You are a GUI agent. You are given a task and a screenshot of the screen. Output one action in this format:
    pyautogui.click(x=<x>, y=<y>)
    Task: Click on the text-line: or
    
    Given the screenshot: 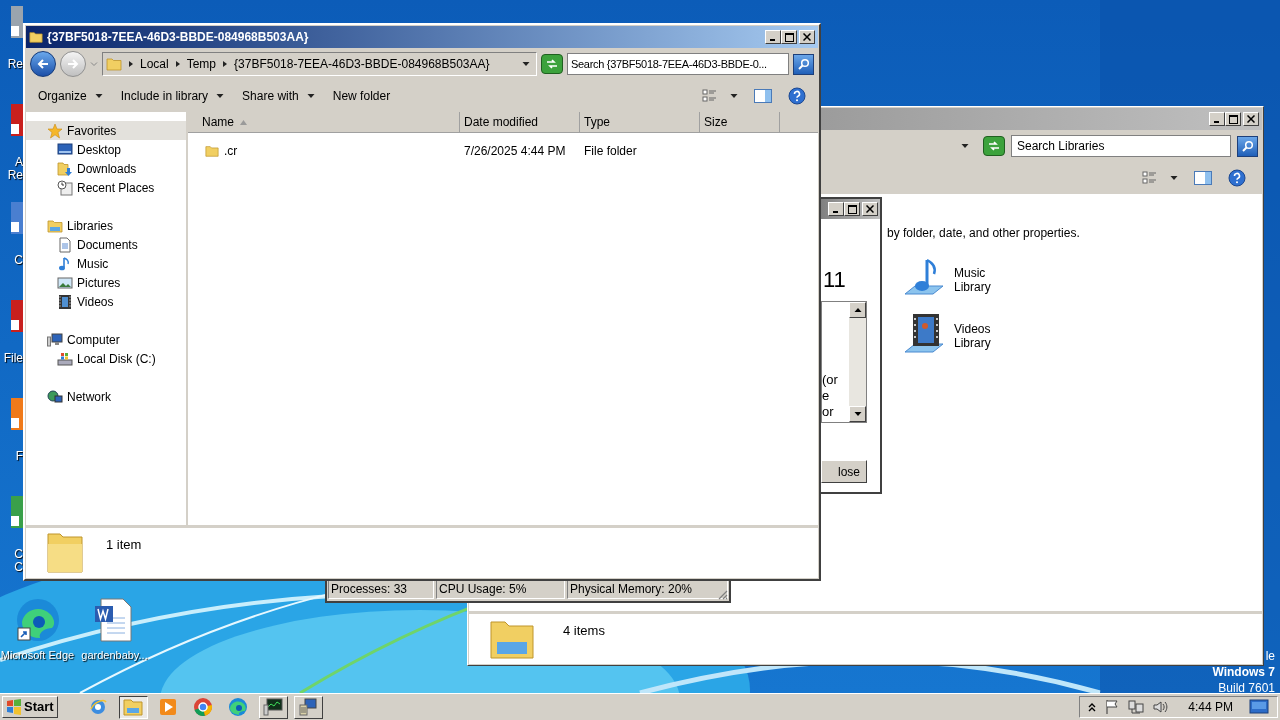 What is the action you would take?
    pyautogui.click(x=828, y=412)
    